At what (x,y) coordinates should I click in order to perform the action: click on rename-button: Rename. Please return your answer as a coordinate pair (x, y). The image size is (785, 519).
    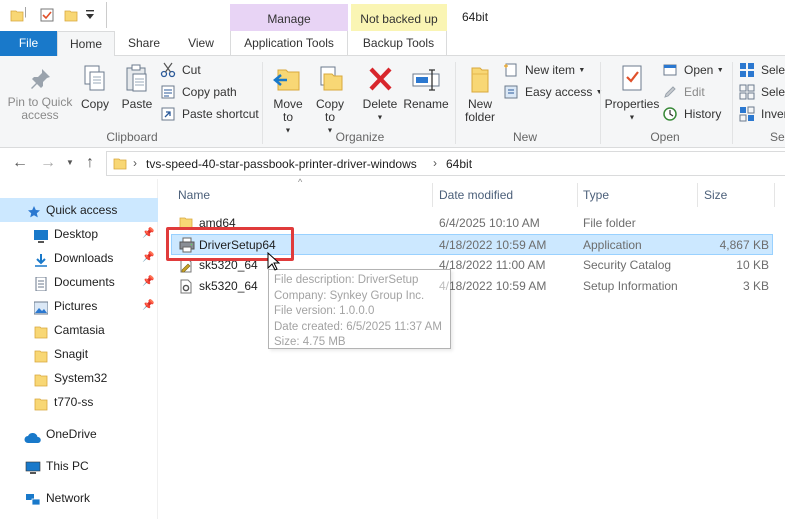
    Looking at the image, I should click on (426, 87).